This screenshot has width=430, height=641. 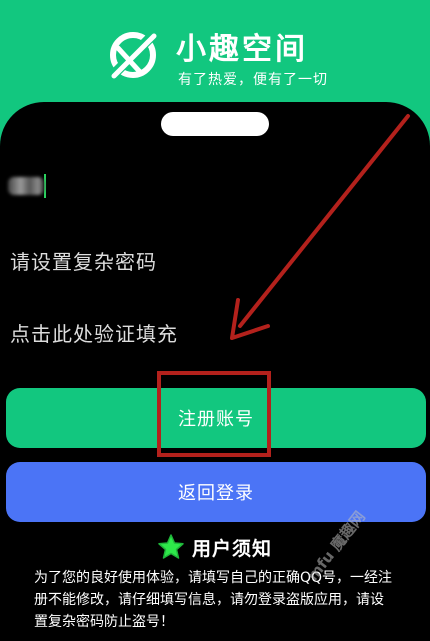 I want to click on notice-heading: 用户须知, so click(x=215, y=547).